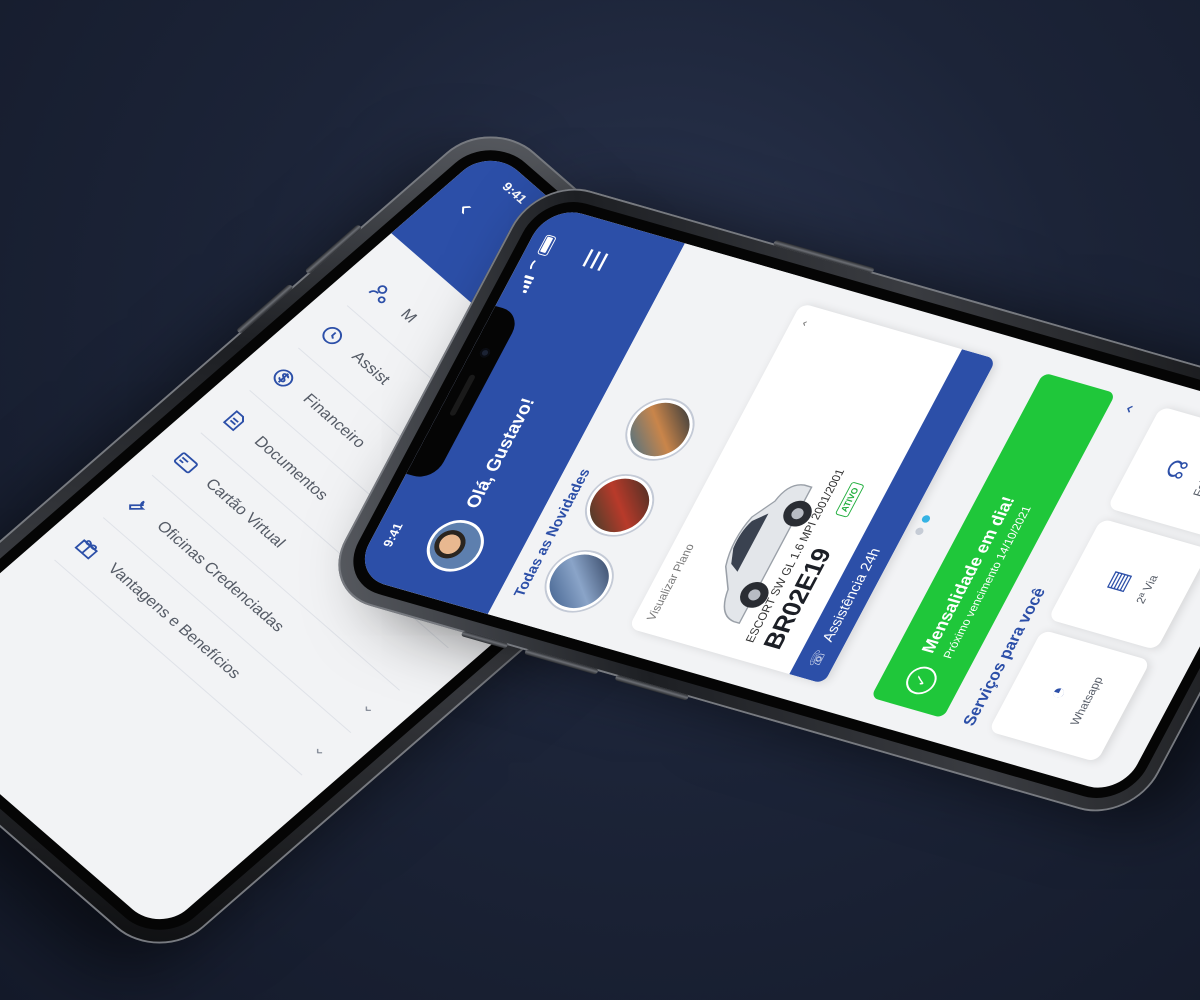  Describe the element at coordinates (186, 462) in the screenshot. I see `card-icon` at that location.